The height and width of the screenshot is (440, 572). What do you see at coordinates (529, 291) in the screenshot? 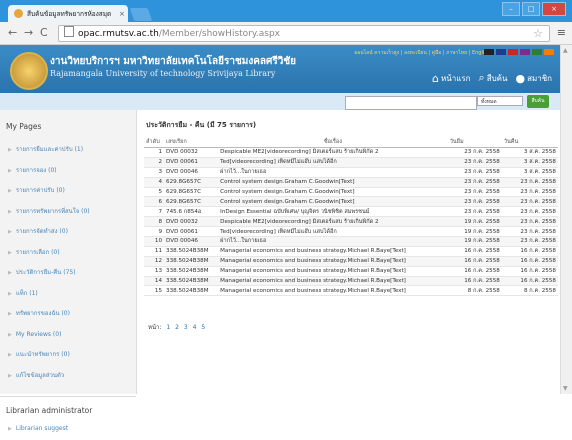
I see `return-date: 8 ก.ค. 2558` at bounding box center [529, 291].